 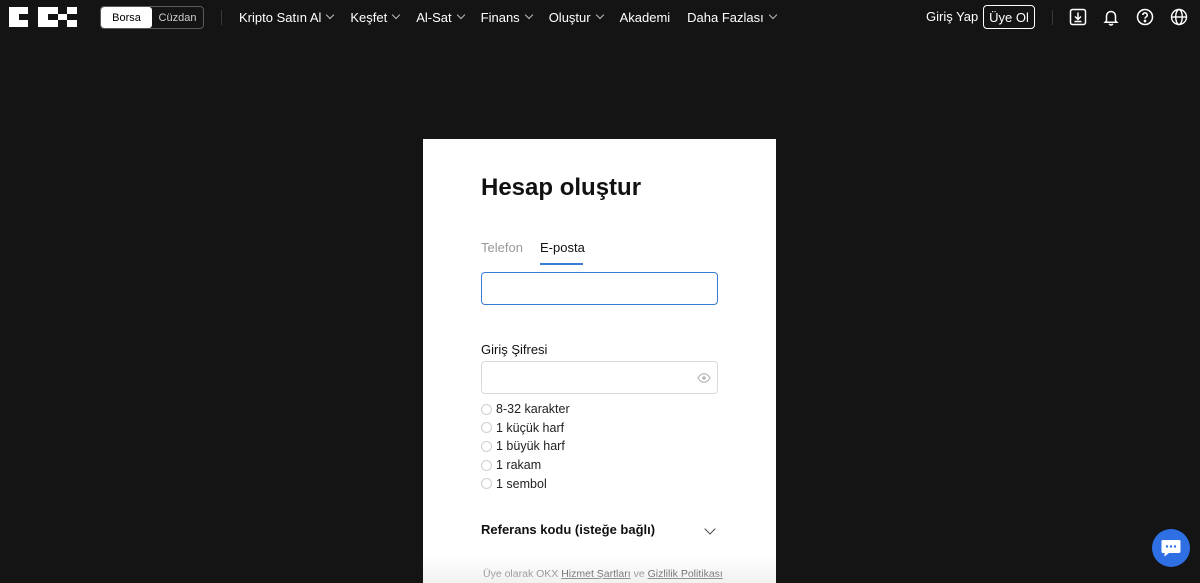 What do you see at coordinates (126, 17) in the screenshot?
I see `segment-borsa: Borsa` at bounding box center [126, 17].